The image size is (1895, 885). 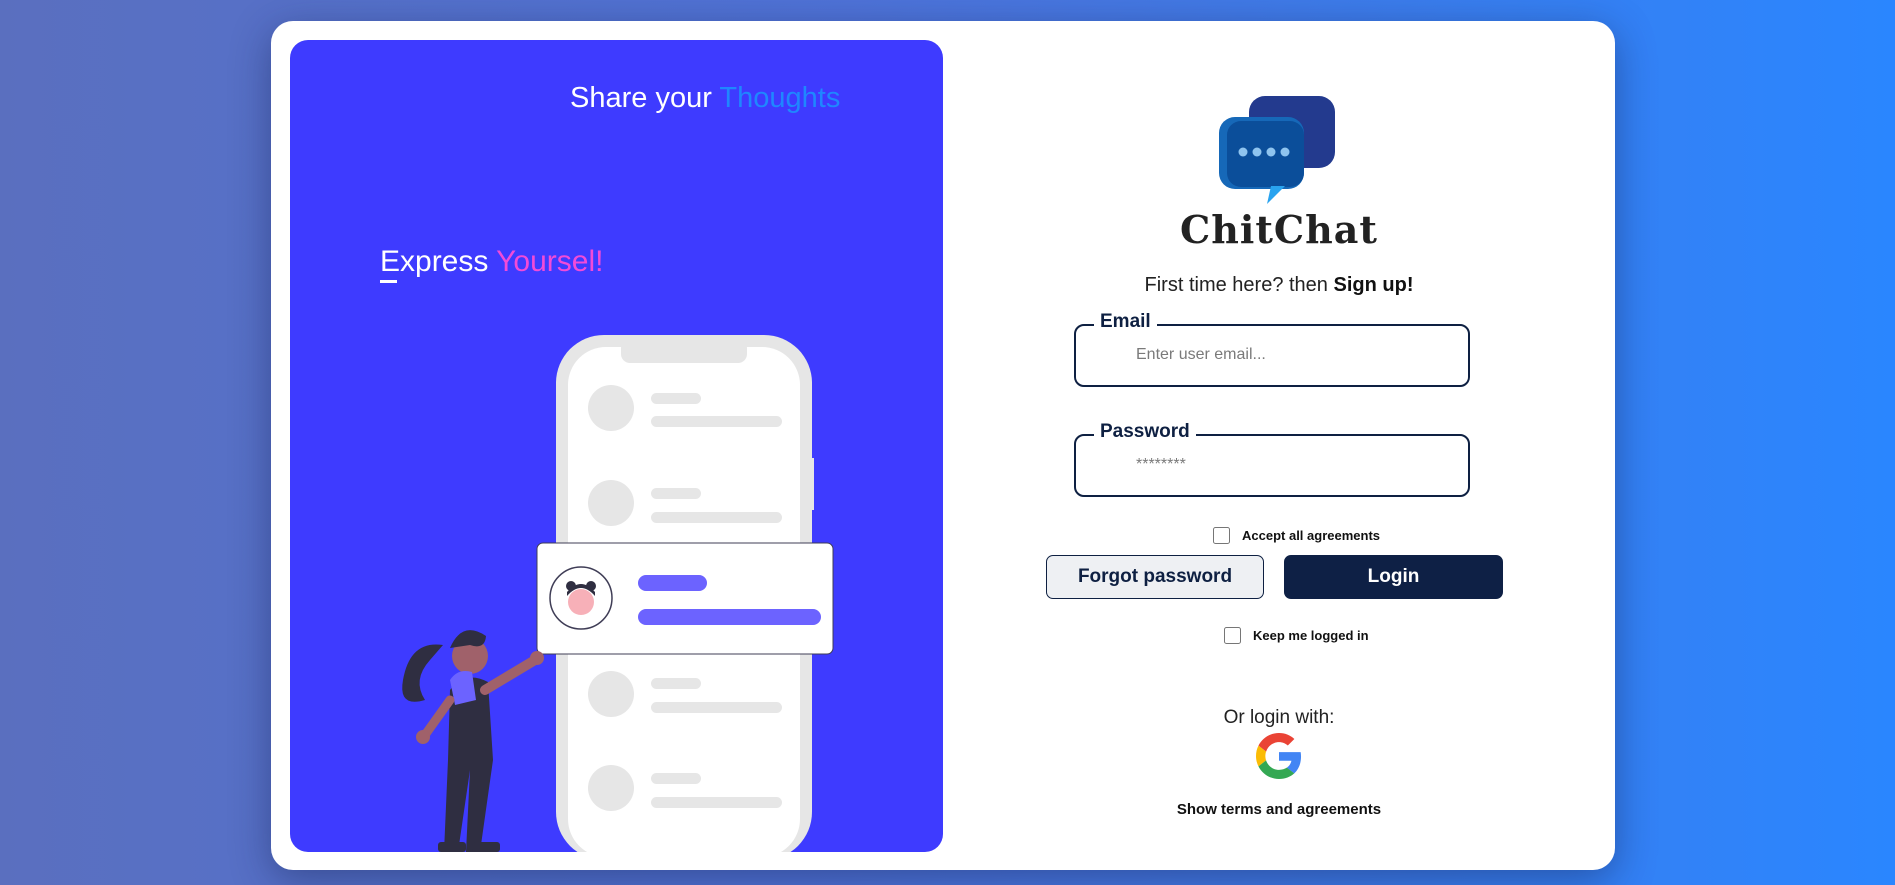 I want to click on email-field: Email, so click(x=1272, y=349).